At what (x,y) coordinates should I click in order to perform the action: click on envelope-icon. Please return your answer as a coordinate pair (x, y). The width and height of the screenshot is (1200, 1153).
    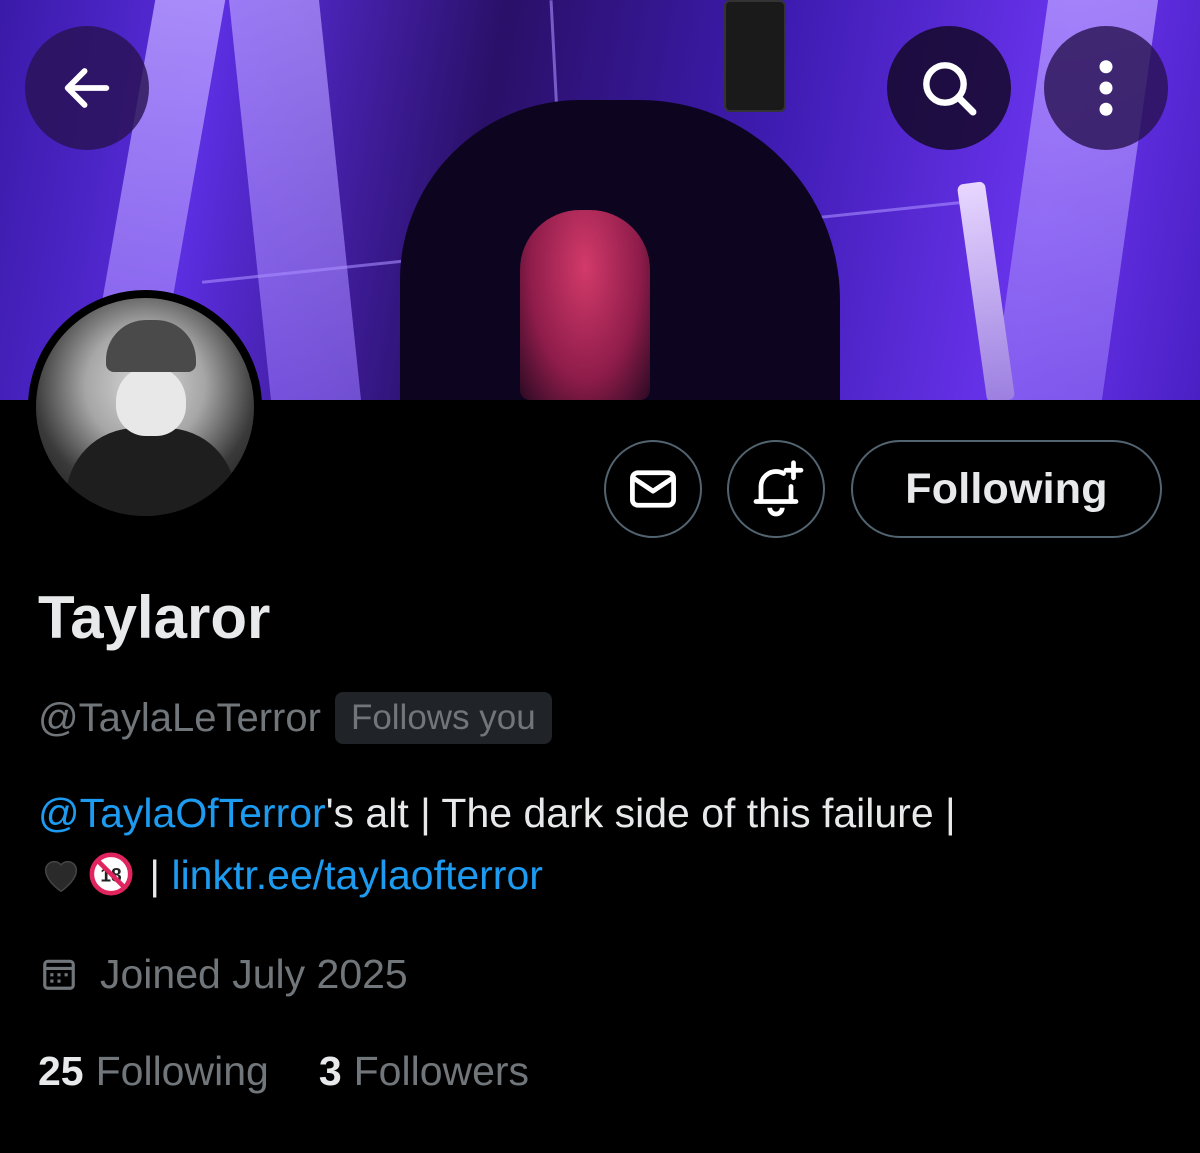
    Looking at the image, I should click on (653, 489).